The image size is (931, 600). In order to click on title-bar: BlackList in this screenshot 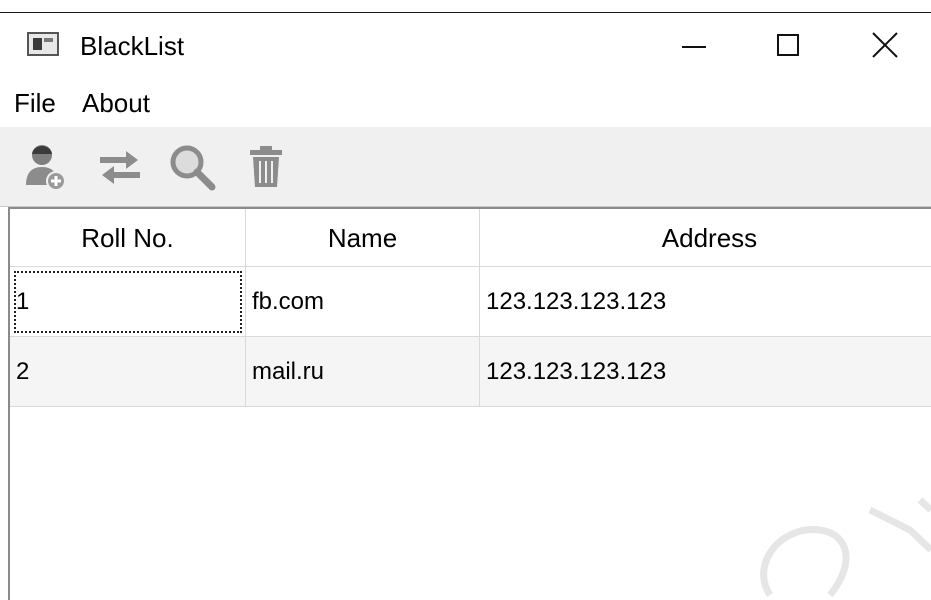, I will do `click(465, 44)`.